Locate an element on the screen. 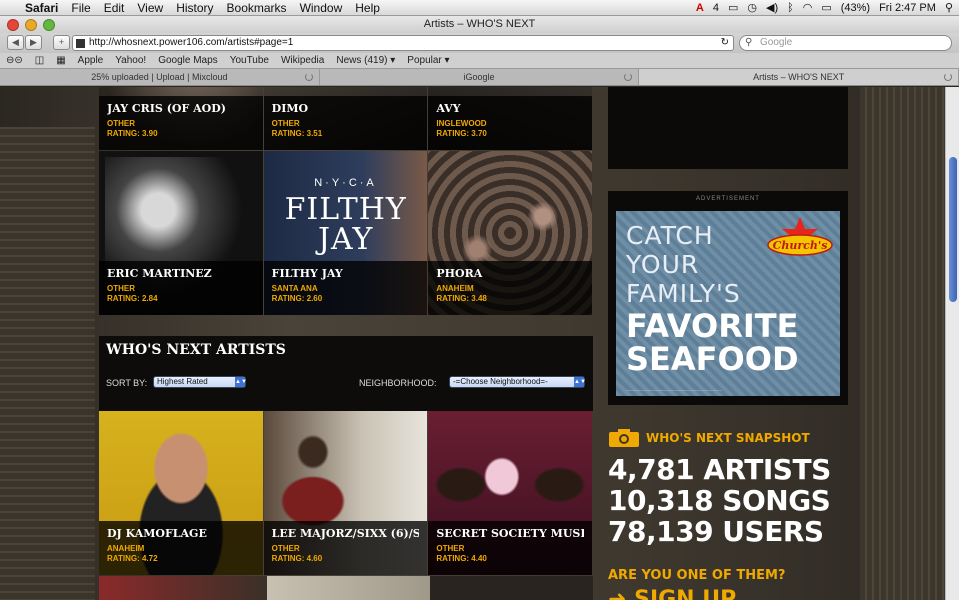 This screenshot has height=600, width=959. artist-name: JAY CRIS (OF AOD) is located at coordinates (181, 108).